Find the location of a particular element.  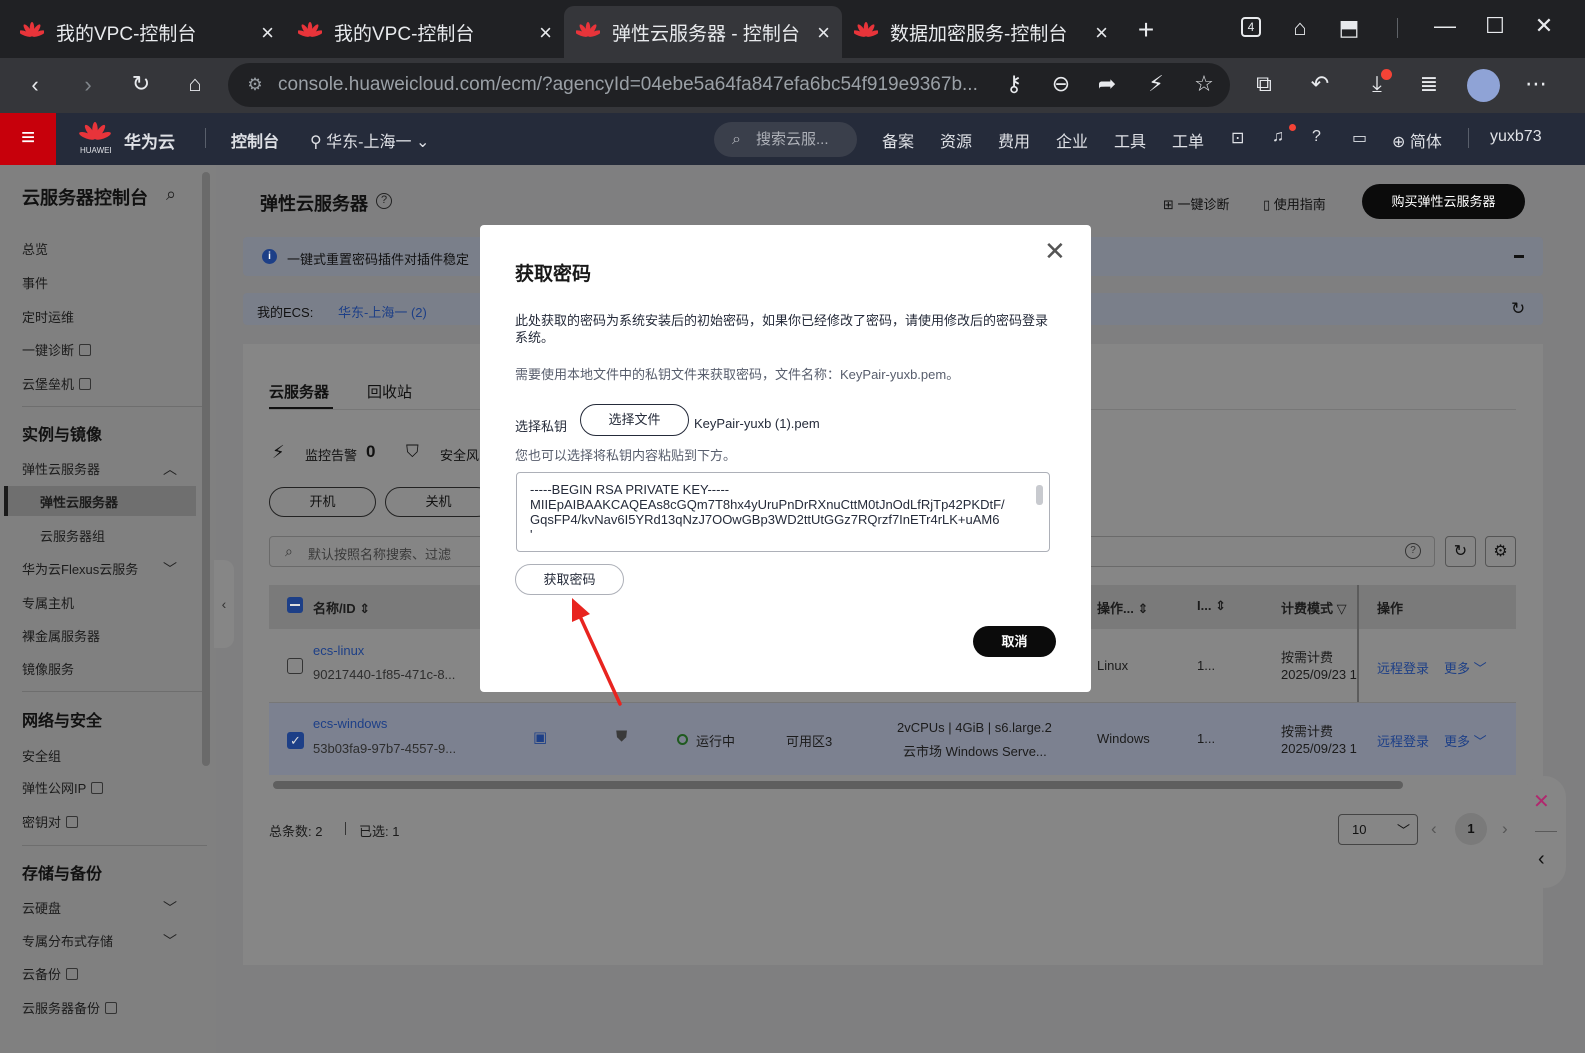

page-number-current: 1 is located at coordinates (1471, 829).